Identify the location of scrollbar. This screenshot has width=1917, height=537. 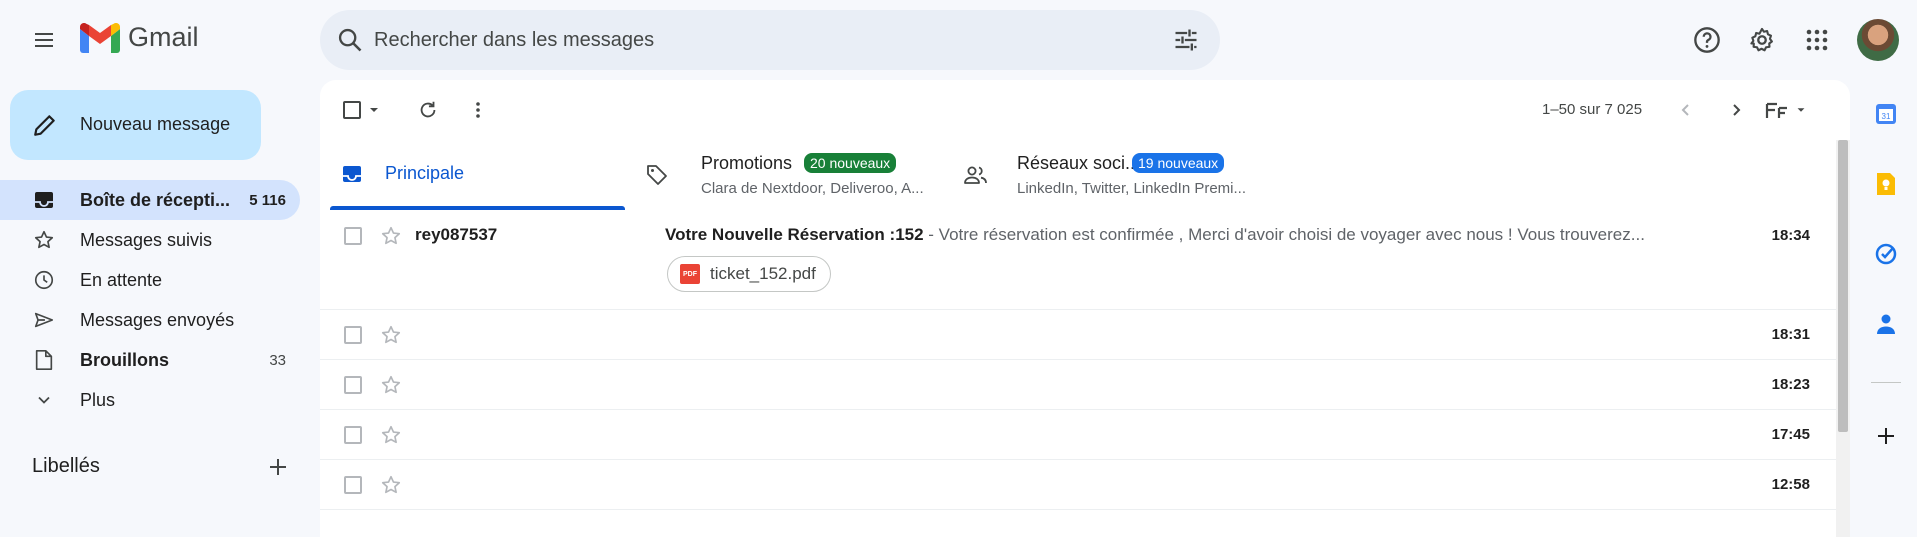
(1843, 338).